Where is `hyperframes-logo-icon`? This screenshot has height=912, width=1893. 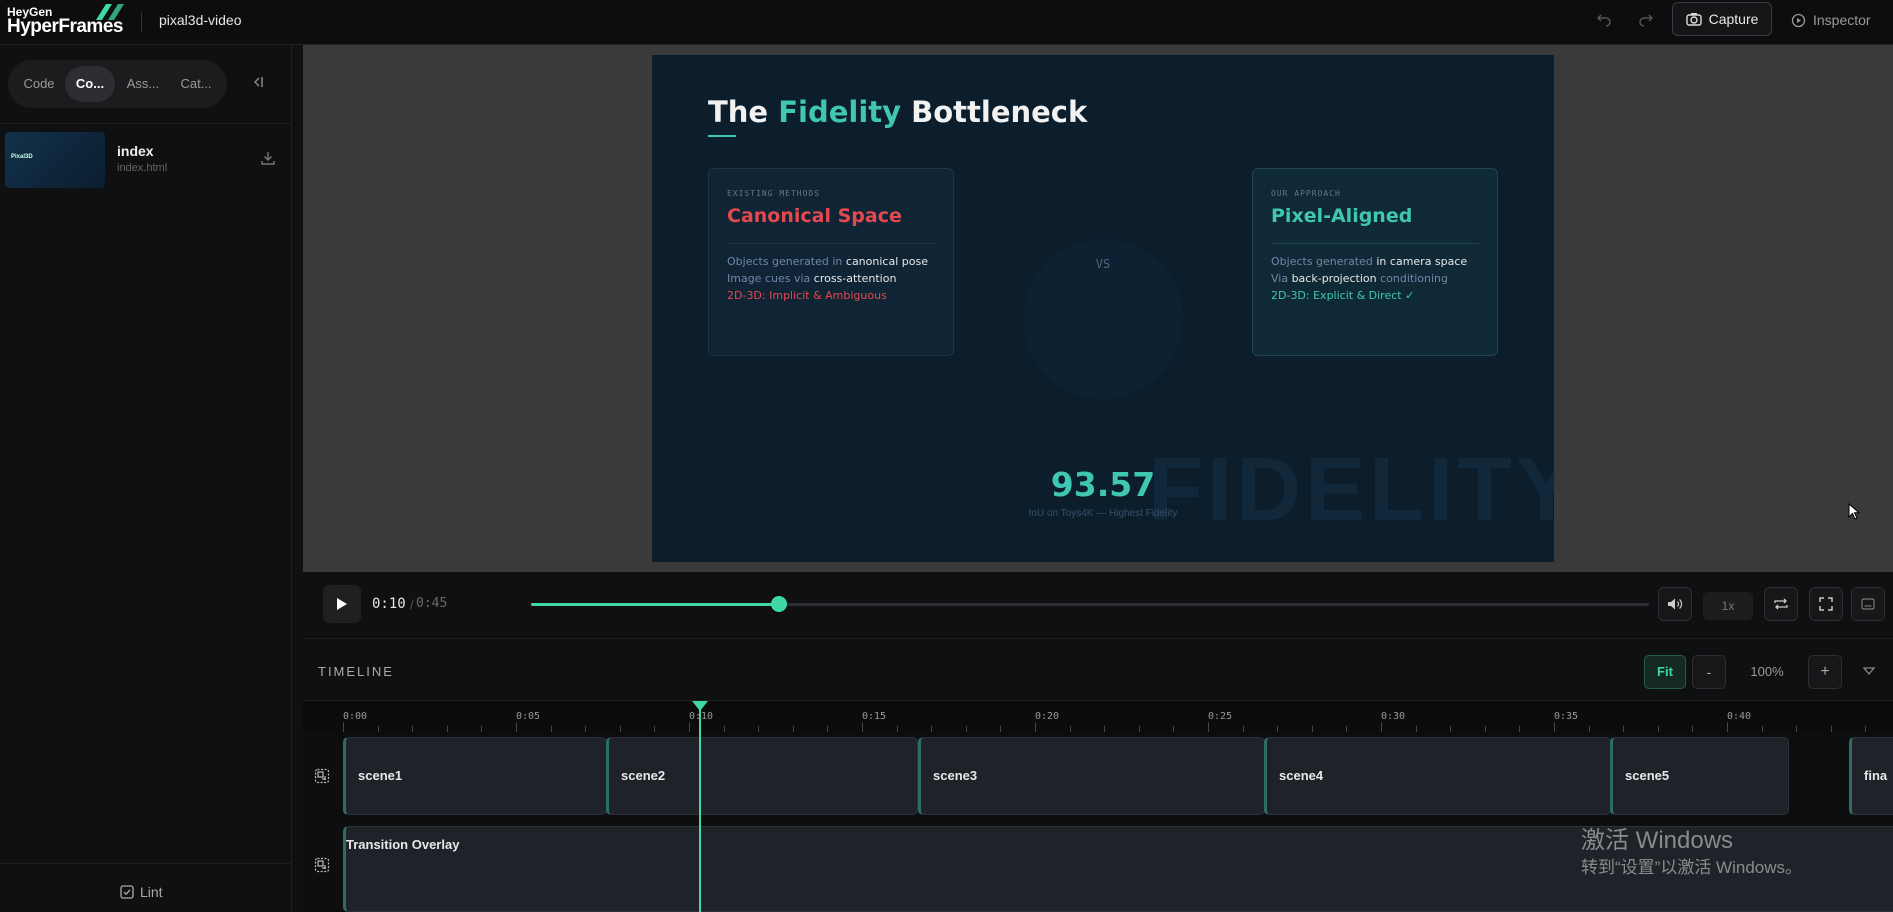
hyperframes-logo-icon is located at coordinates (110, 12).